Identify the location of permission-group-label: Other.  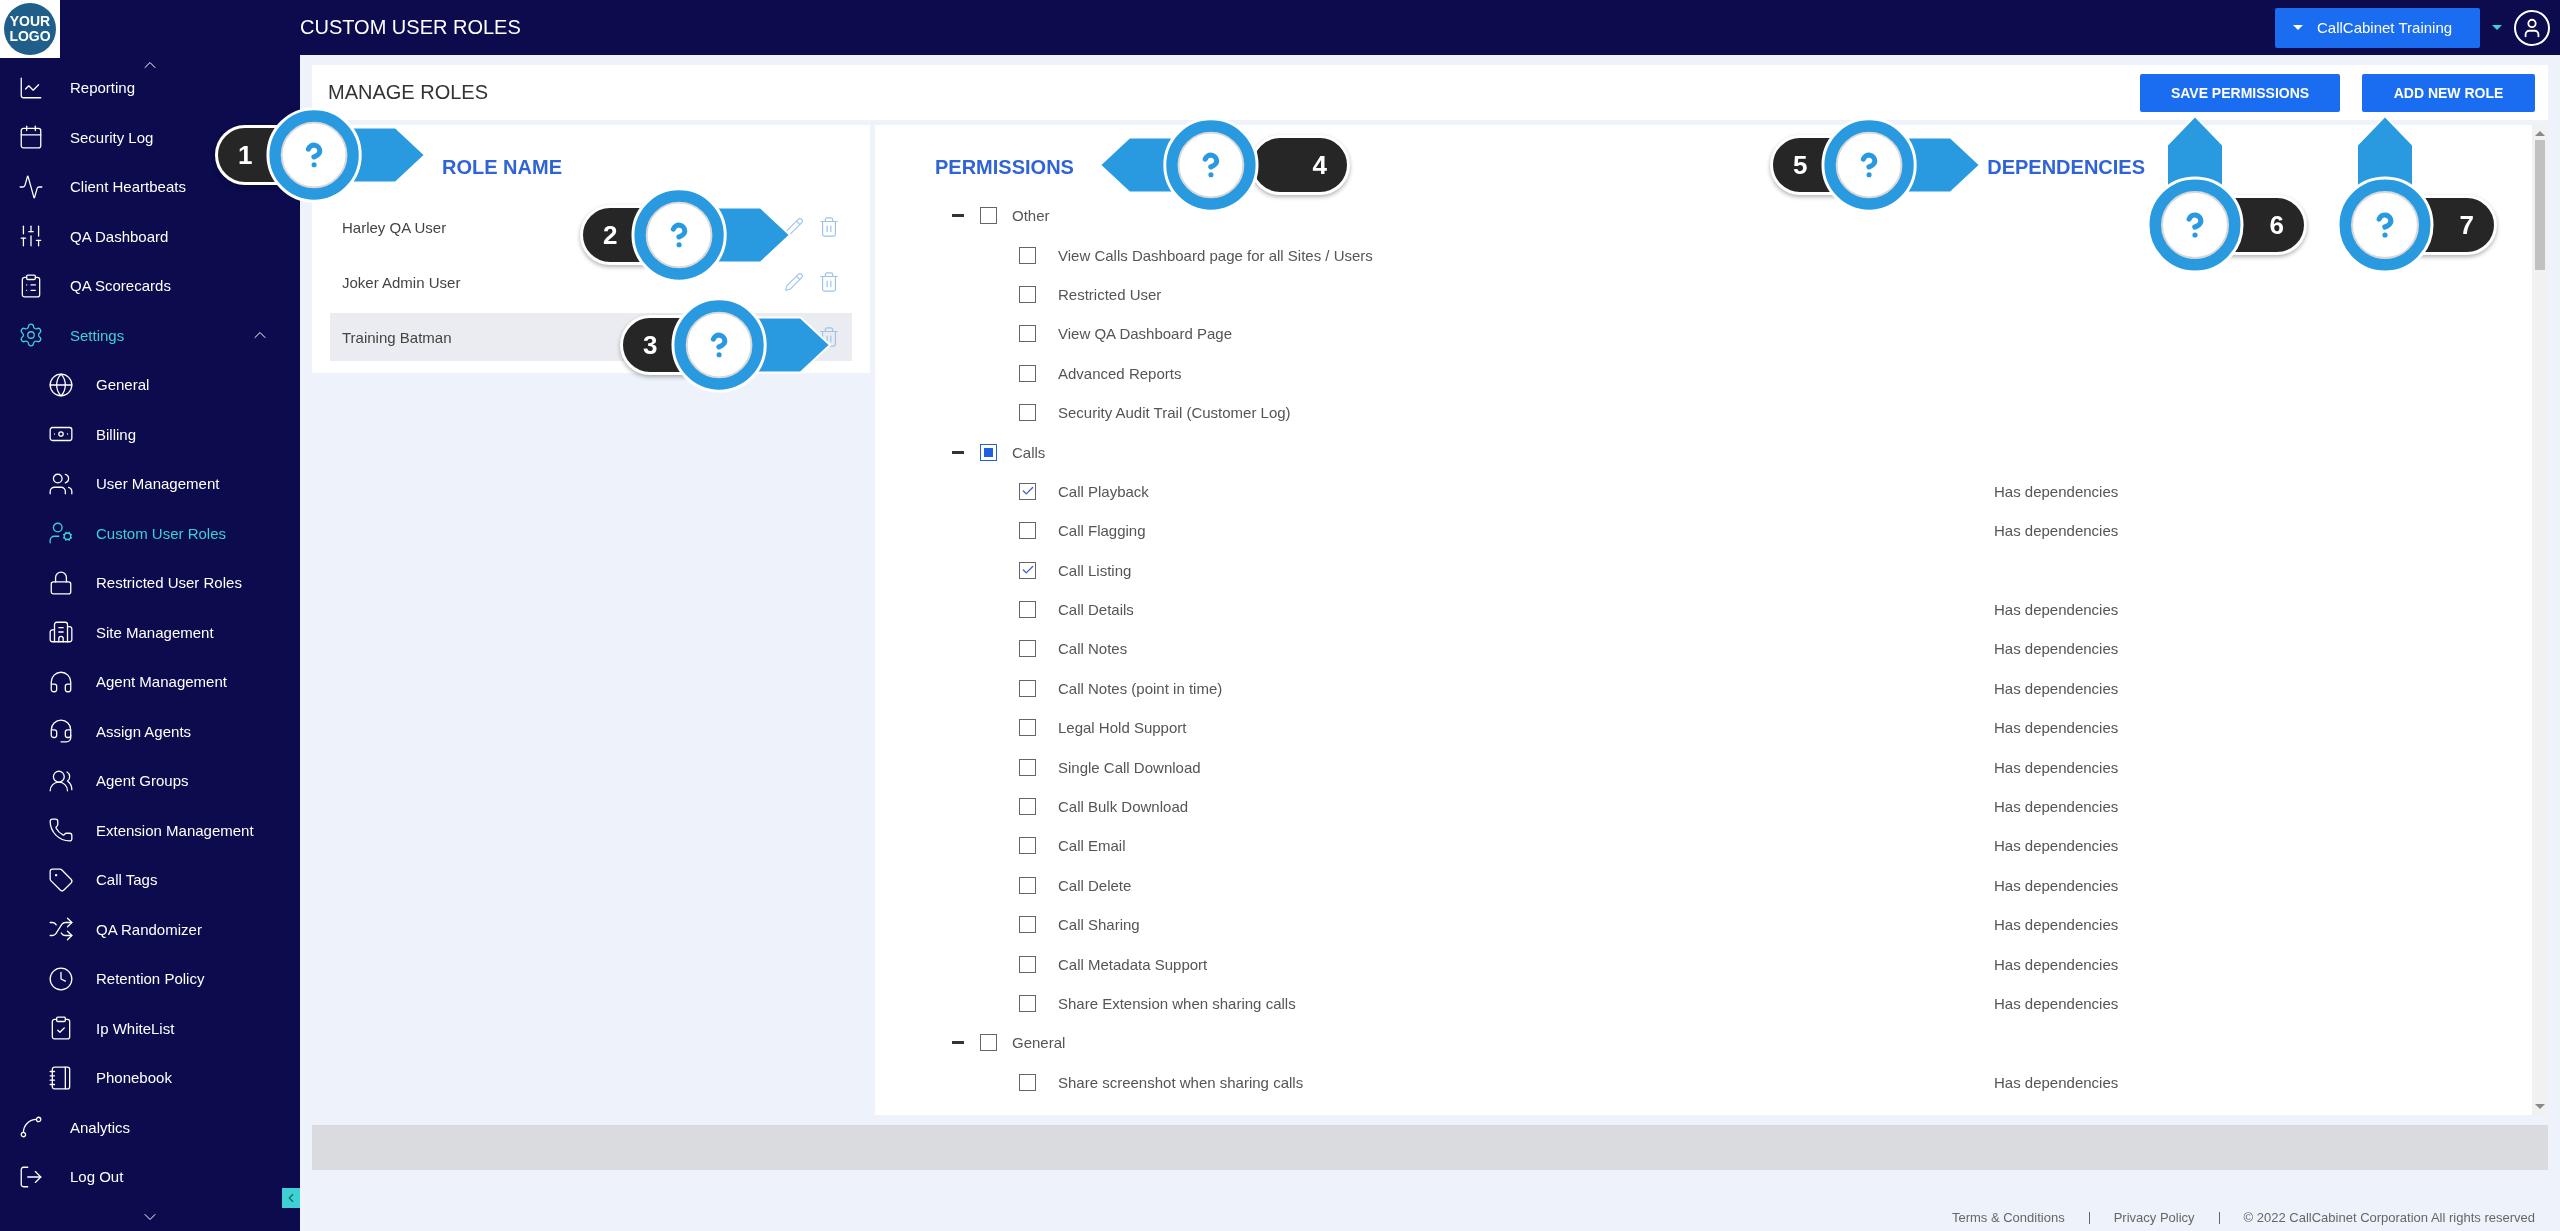
(1031, 216).